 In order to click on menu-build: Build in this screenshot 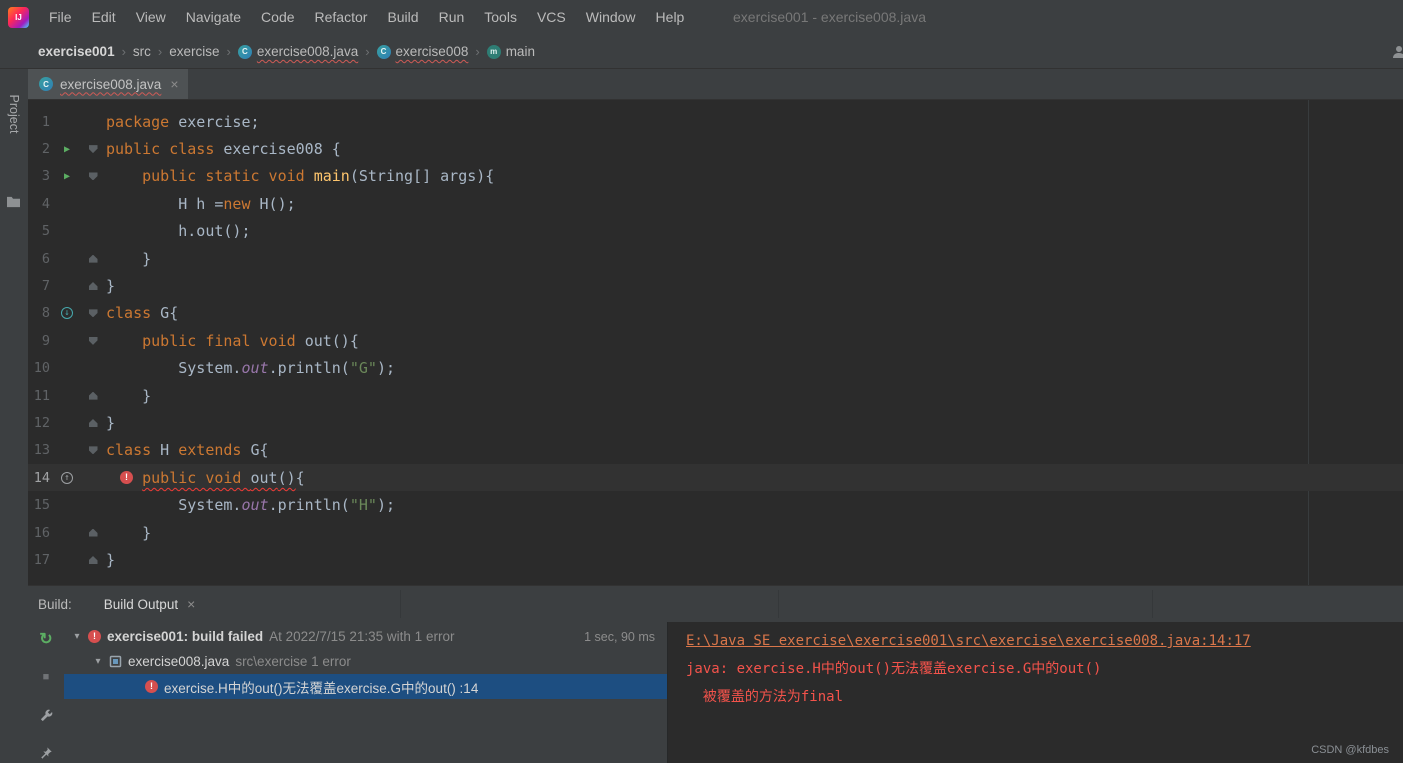, I will do `click(402, 17)`.